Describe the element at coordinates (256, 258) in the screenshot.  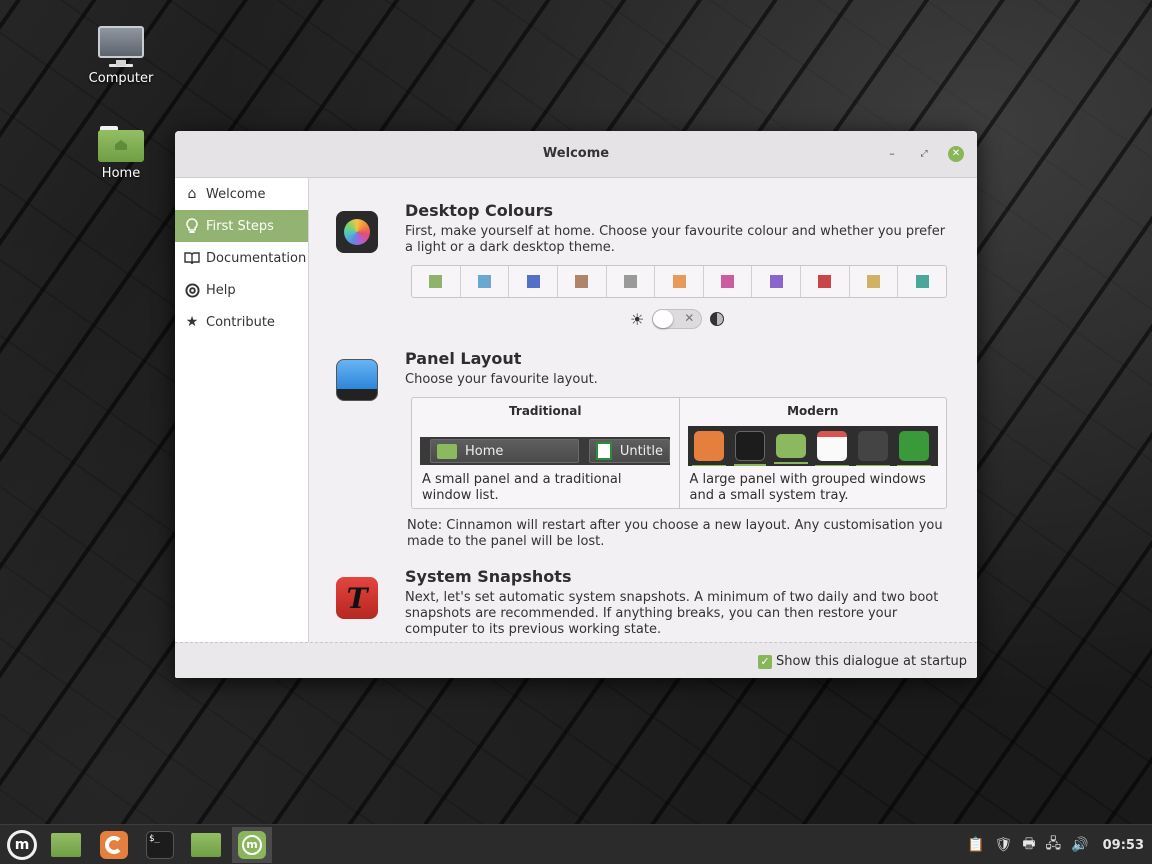
I see `sidebar-item-label: Documentation` at that location.